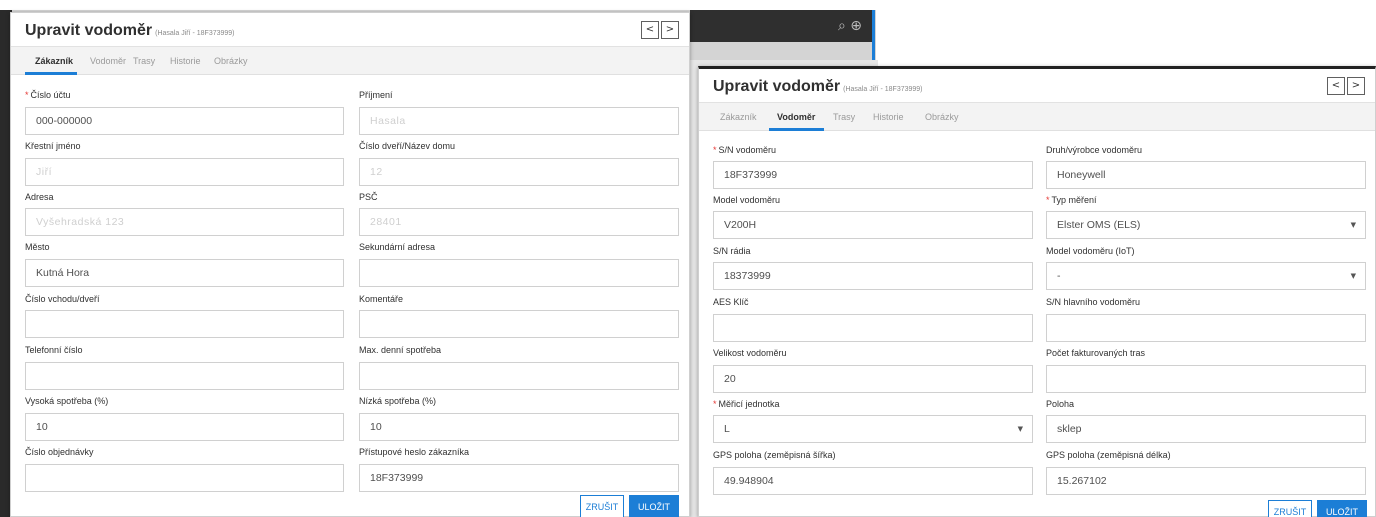  Describe the element at coordinates (781, 26) in the screenshot. I see `background-header: ⌕ ⊕` at that location.